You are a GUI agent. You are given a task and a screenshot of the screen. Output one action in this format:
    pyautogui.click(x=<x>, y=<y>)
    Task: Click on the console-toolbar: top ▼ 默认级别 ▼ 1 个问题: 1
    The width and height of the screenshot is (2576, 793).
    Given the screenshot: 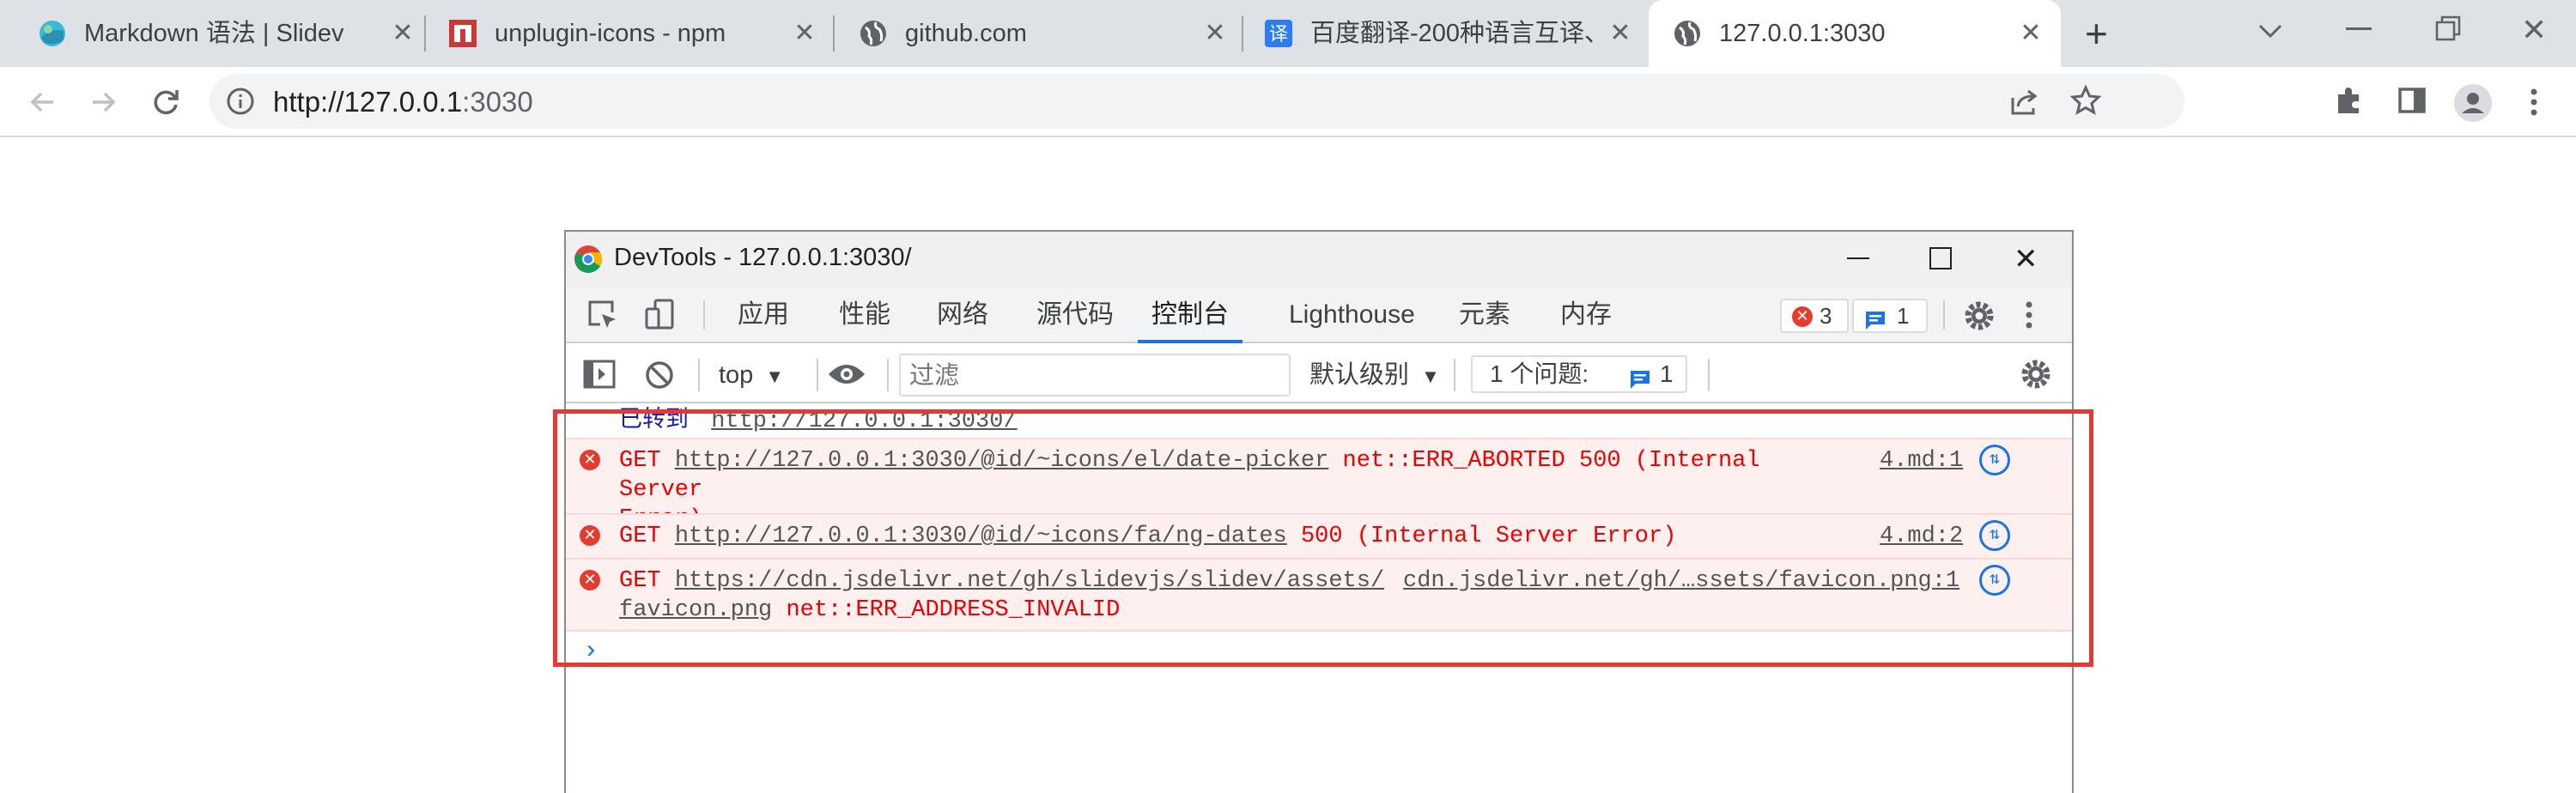 What is the action you would take?
    pyautogui.click(x=1319, y=374)
    